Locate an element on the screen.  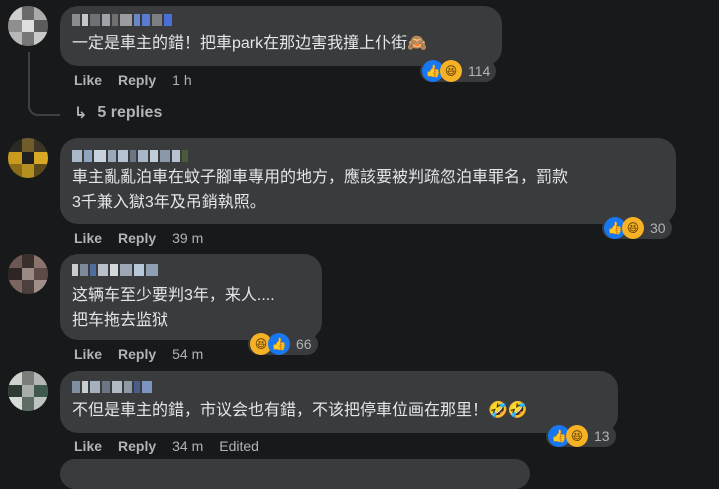
comment-actions: Like Reply 54 m is located at coordinates (138, 354).